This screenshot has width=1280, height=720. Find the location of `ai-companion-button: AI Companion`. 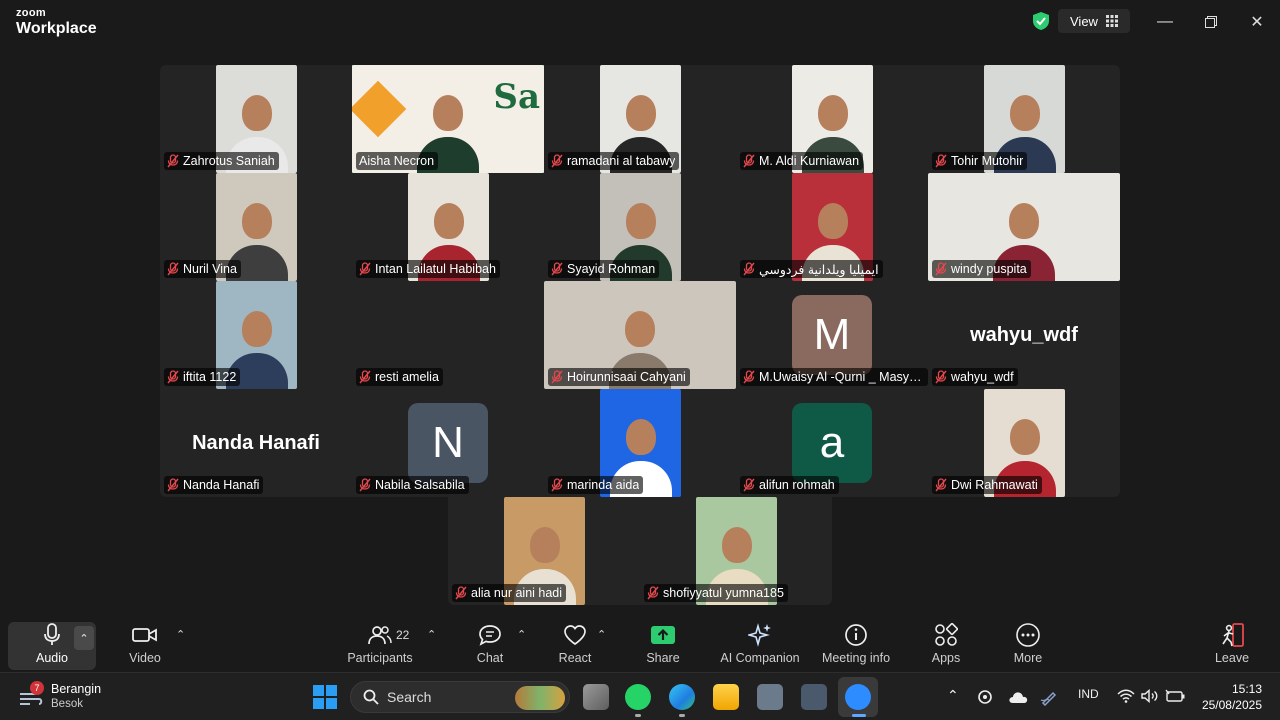

ai-companion-button: AI Companion is located at coordinates (760, 646).